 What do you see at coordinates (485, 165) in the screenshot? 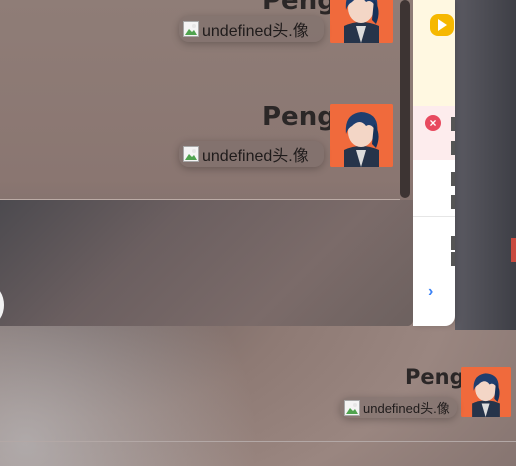
I see `background-window-edge` at bounding box center [485, 165].